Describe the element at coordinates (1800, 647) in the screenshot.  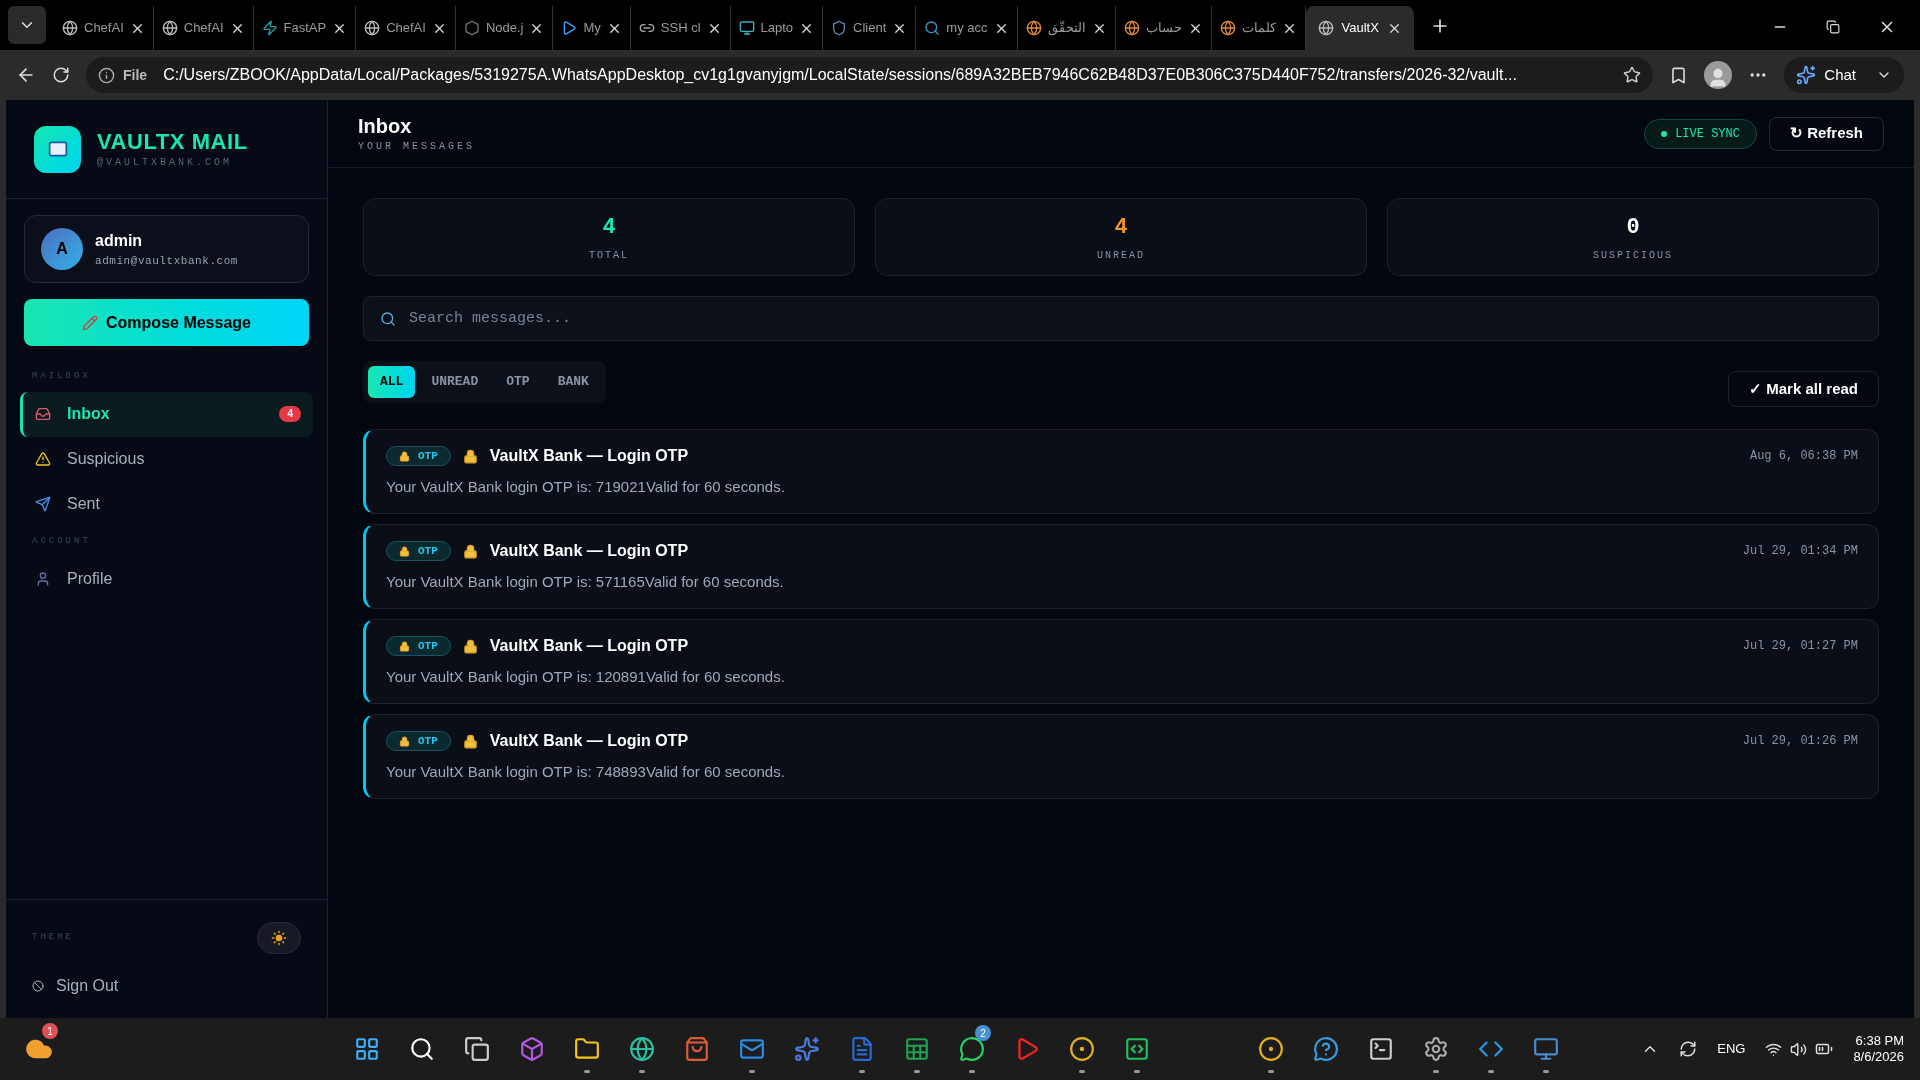
I see `message-time: Jul 29, 01:27 PM` at that location.